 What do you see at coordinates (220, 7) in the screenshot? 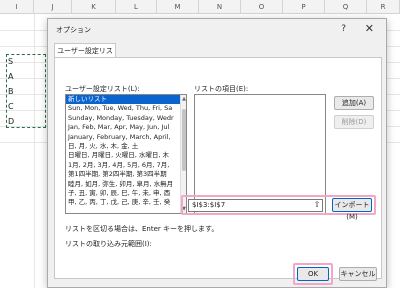
I see `column-header-n: N` at bounding box center [220, 7].